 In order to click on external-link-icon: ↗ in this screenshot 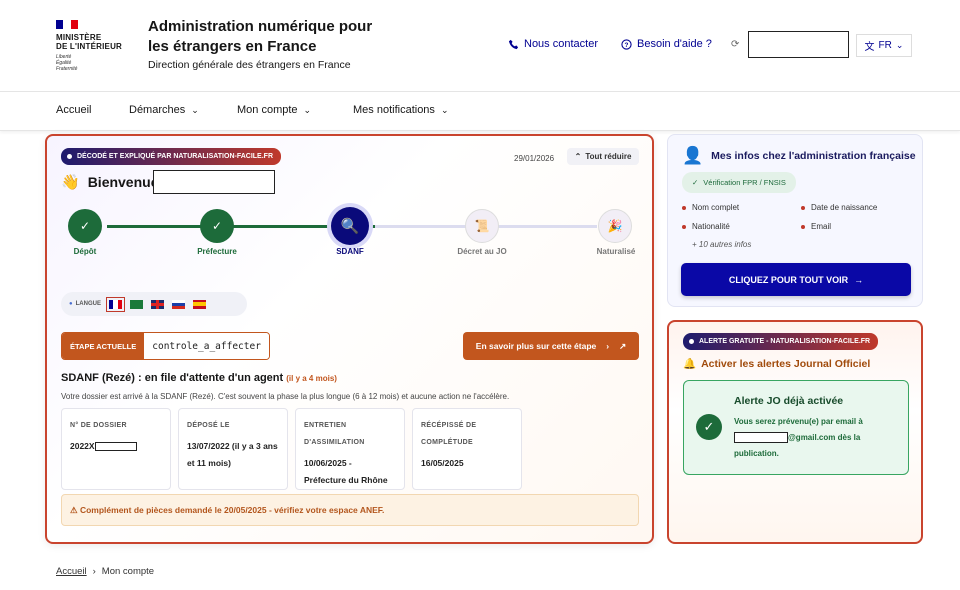, I will do `click(623, 345)`.